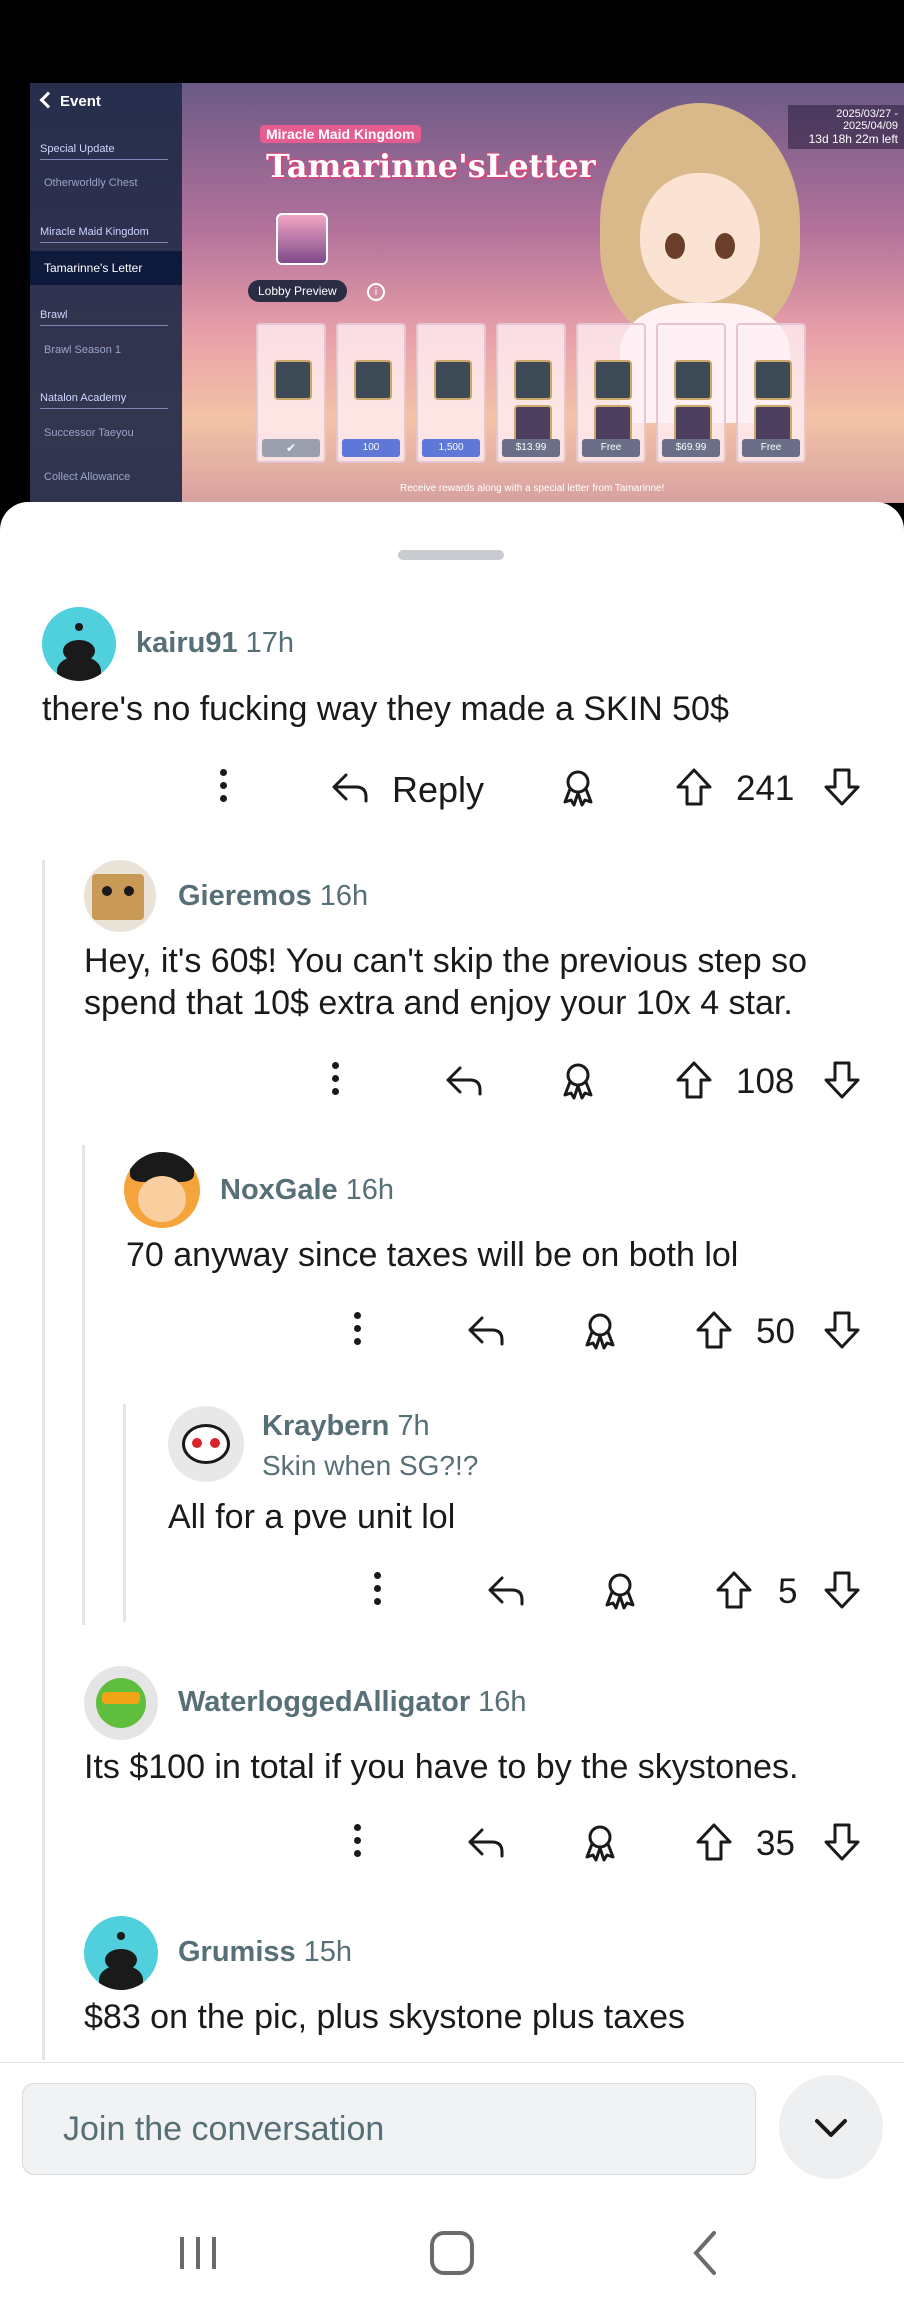 Image resolution: width=904 pixels, height=2316 pixels. I want to click on back-icon, so click(706, 2253).